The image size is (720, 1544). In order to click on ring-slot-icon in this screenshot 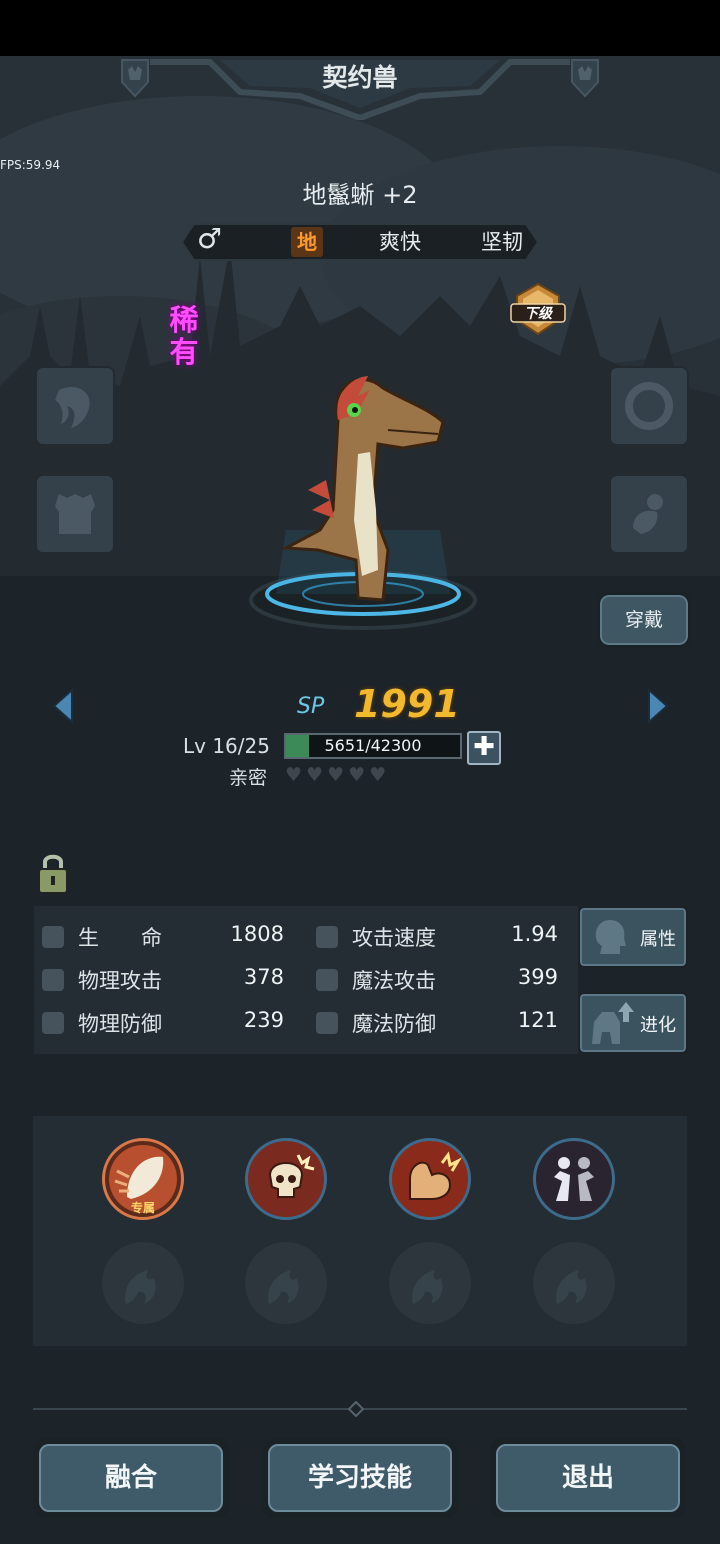, I will do `click(649, 406)`.